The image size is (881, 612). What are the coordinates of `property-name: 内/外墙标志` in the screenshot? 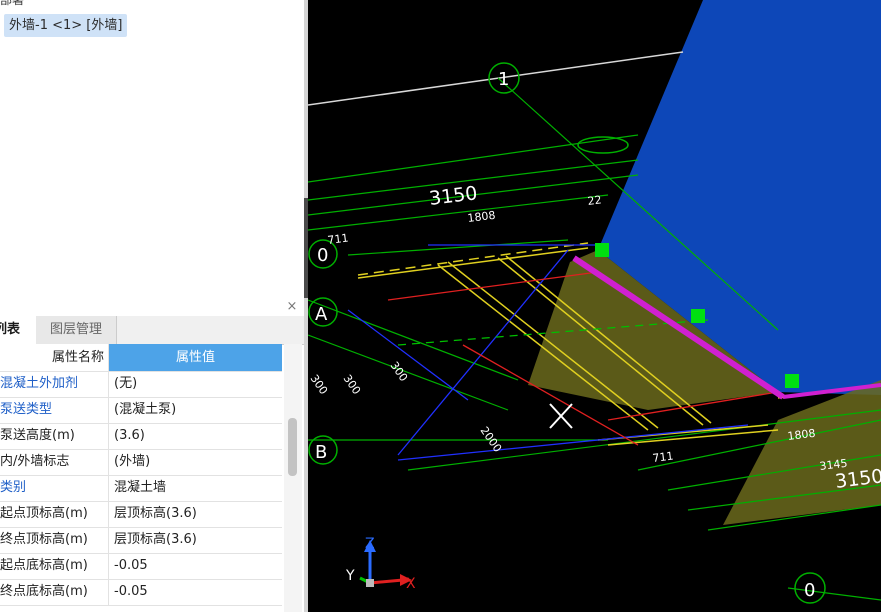 It's located at (53, 462).